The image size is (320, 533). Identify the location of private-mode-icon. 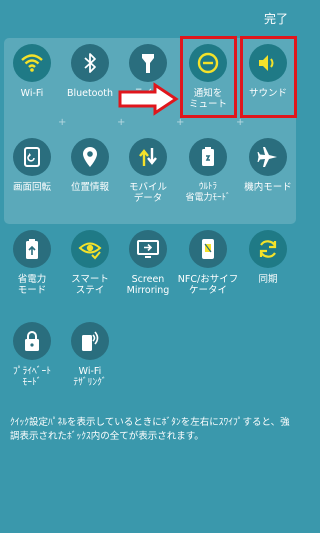
(32, 341).